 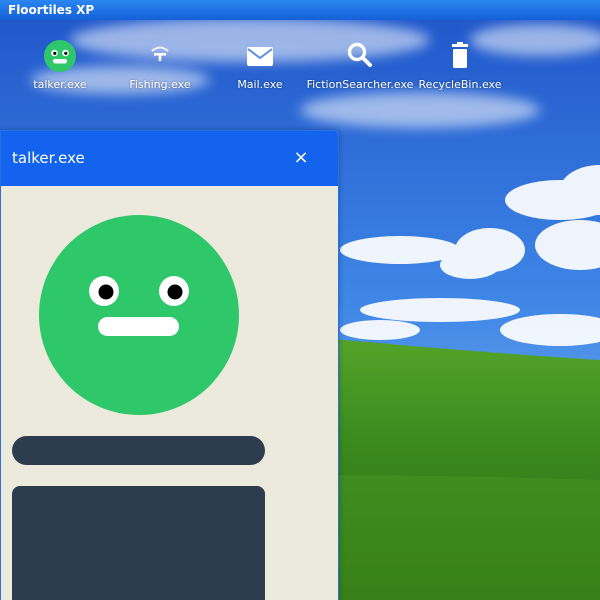 What do you see at coordinates (139, 317) in the screenshot?
I see `talker-face-avatar` at bounding box center [139, 317].